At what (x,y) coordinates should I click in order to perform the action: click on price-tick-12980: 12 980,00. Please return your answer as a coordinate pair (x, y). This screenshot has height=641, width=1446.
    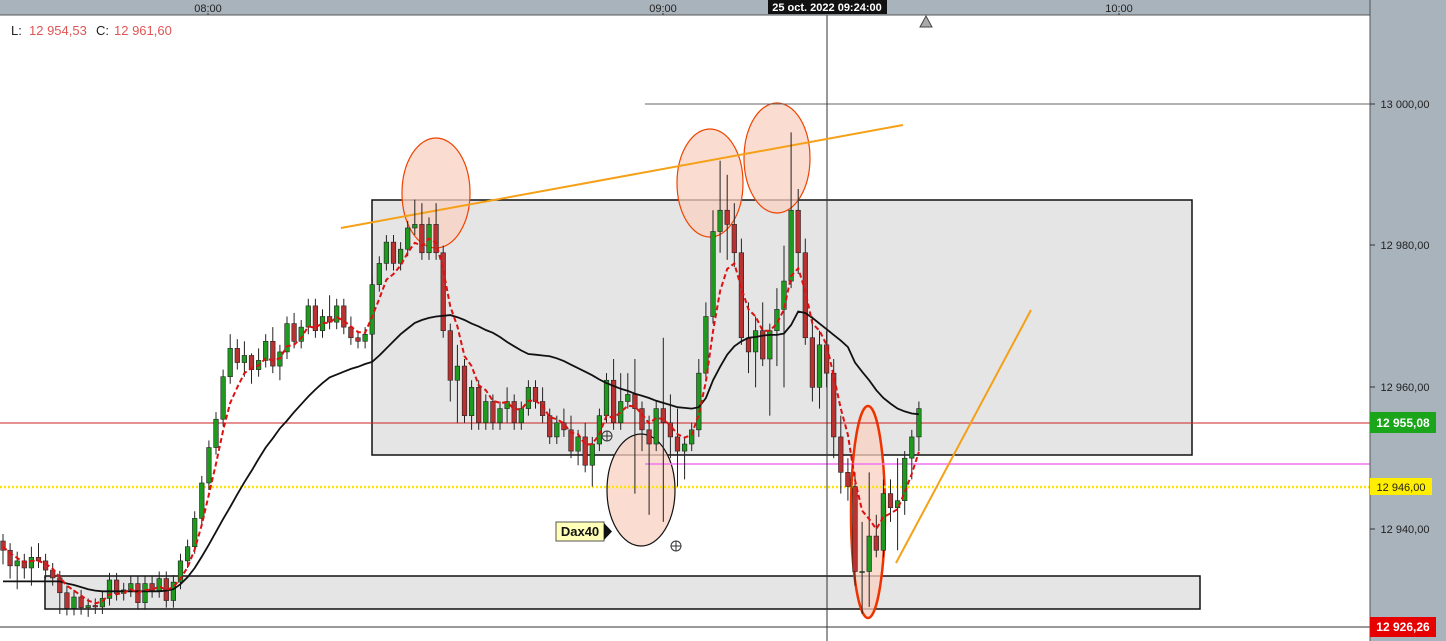
    Looking at the image, I should click on (1405, 246).